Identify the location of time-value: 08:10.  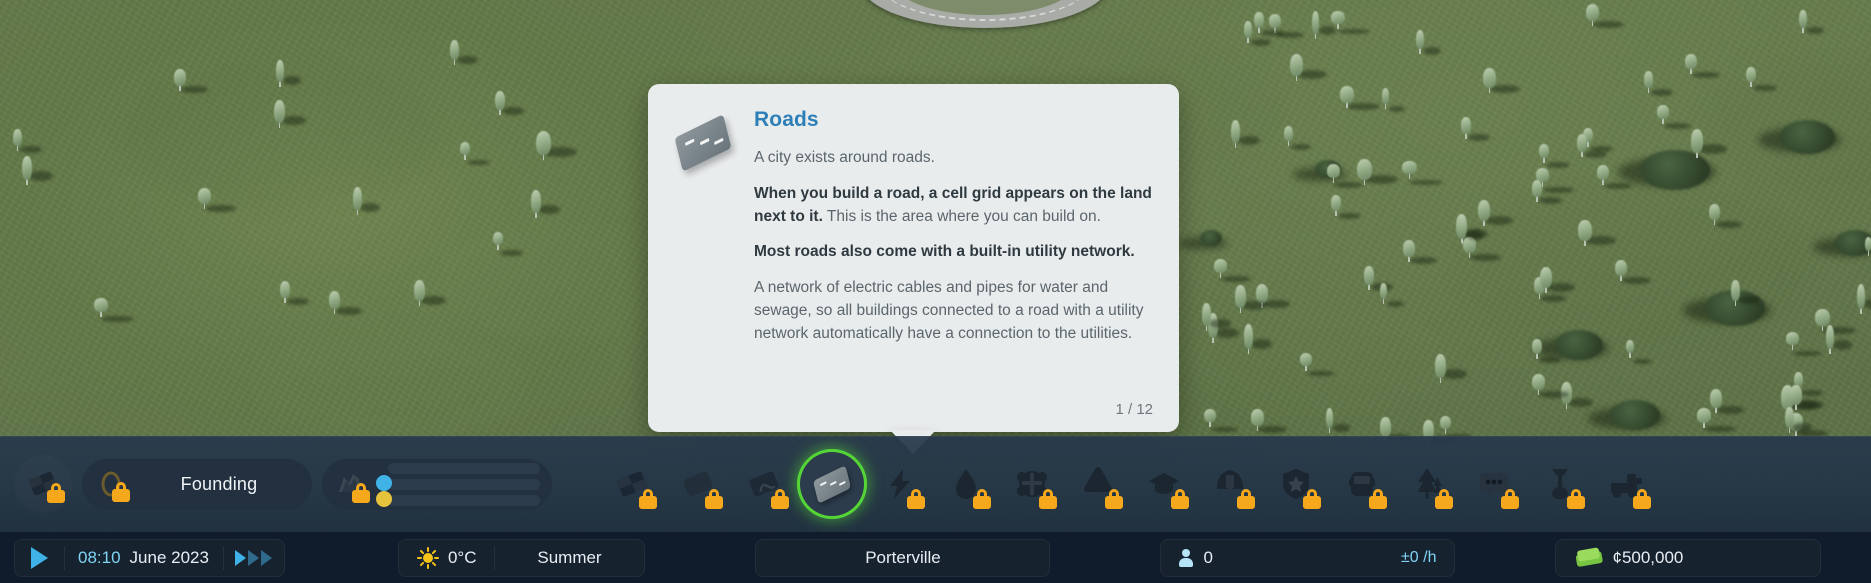
(99, 557).